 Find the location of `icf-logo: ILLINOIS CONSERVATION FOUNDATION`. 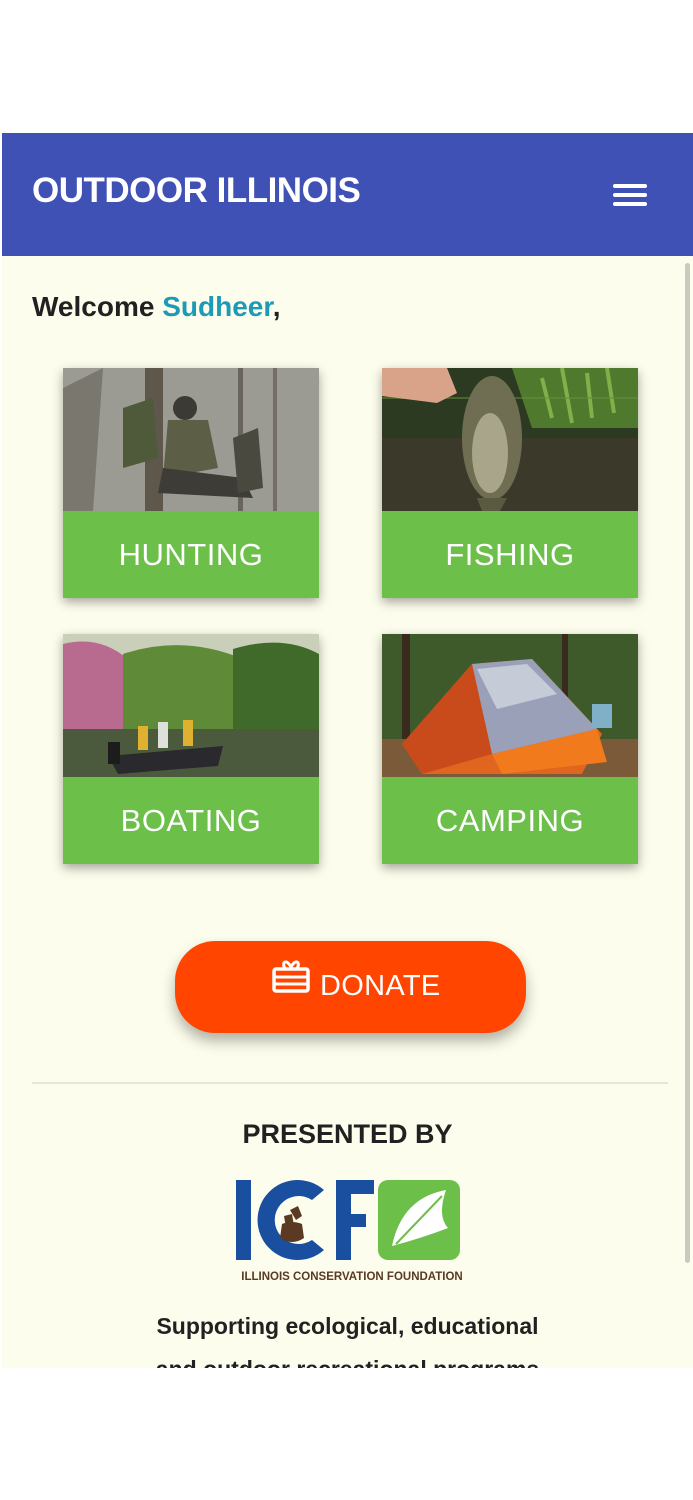

icf-logo: ILLINOIS CONSERVATION FOUNDATION is located at coordinates (352, 1231).